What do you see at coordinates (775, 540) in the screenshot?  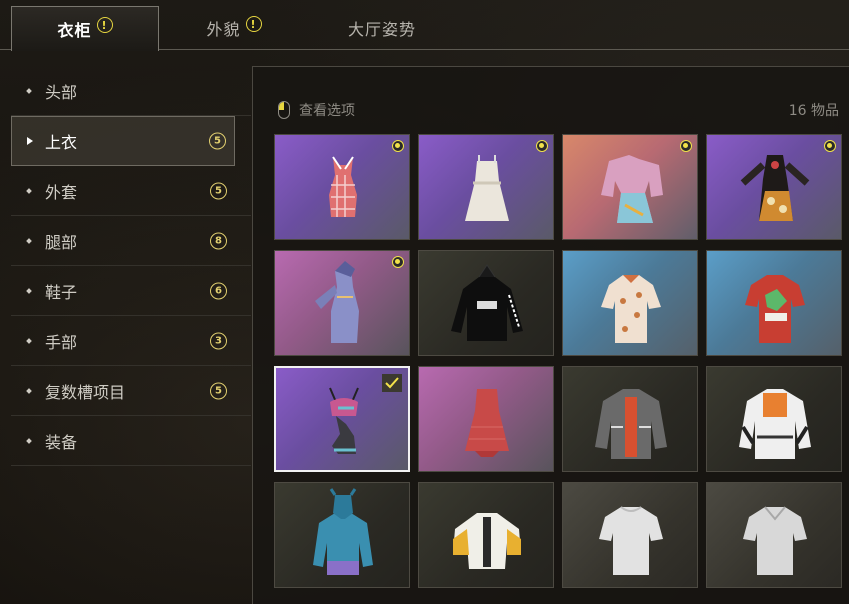 I see `white-tshirt-2-icon` at bounding box center [775, 540].